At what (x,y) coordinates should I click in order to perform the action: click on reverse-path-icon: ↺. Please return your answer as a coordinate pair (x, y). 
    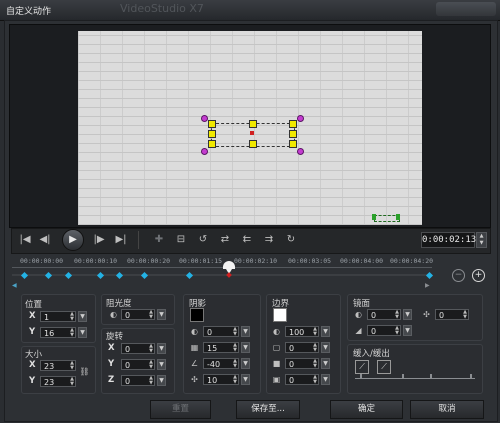
    Looking at the image, I should click on (203, 240).